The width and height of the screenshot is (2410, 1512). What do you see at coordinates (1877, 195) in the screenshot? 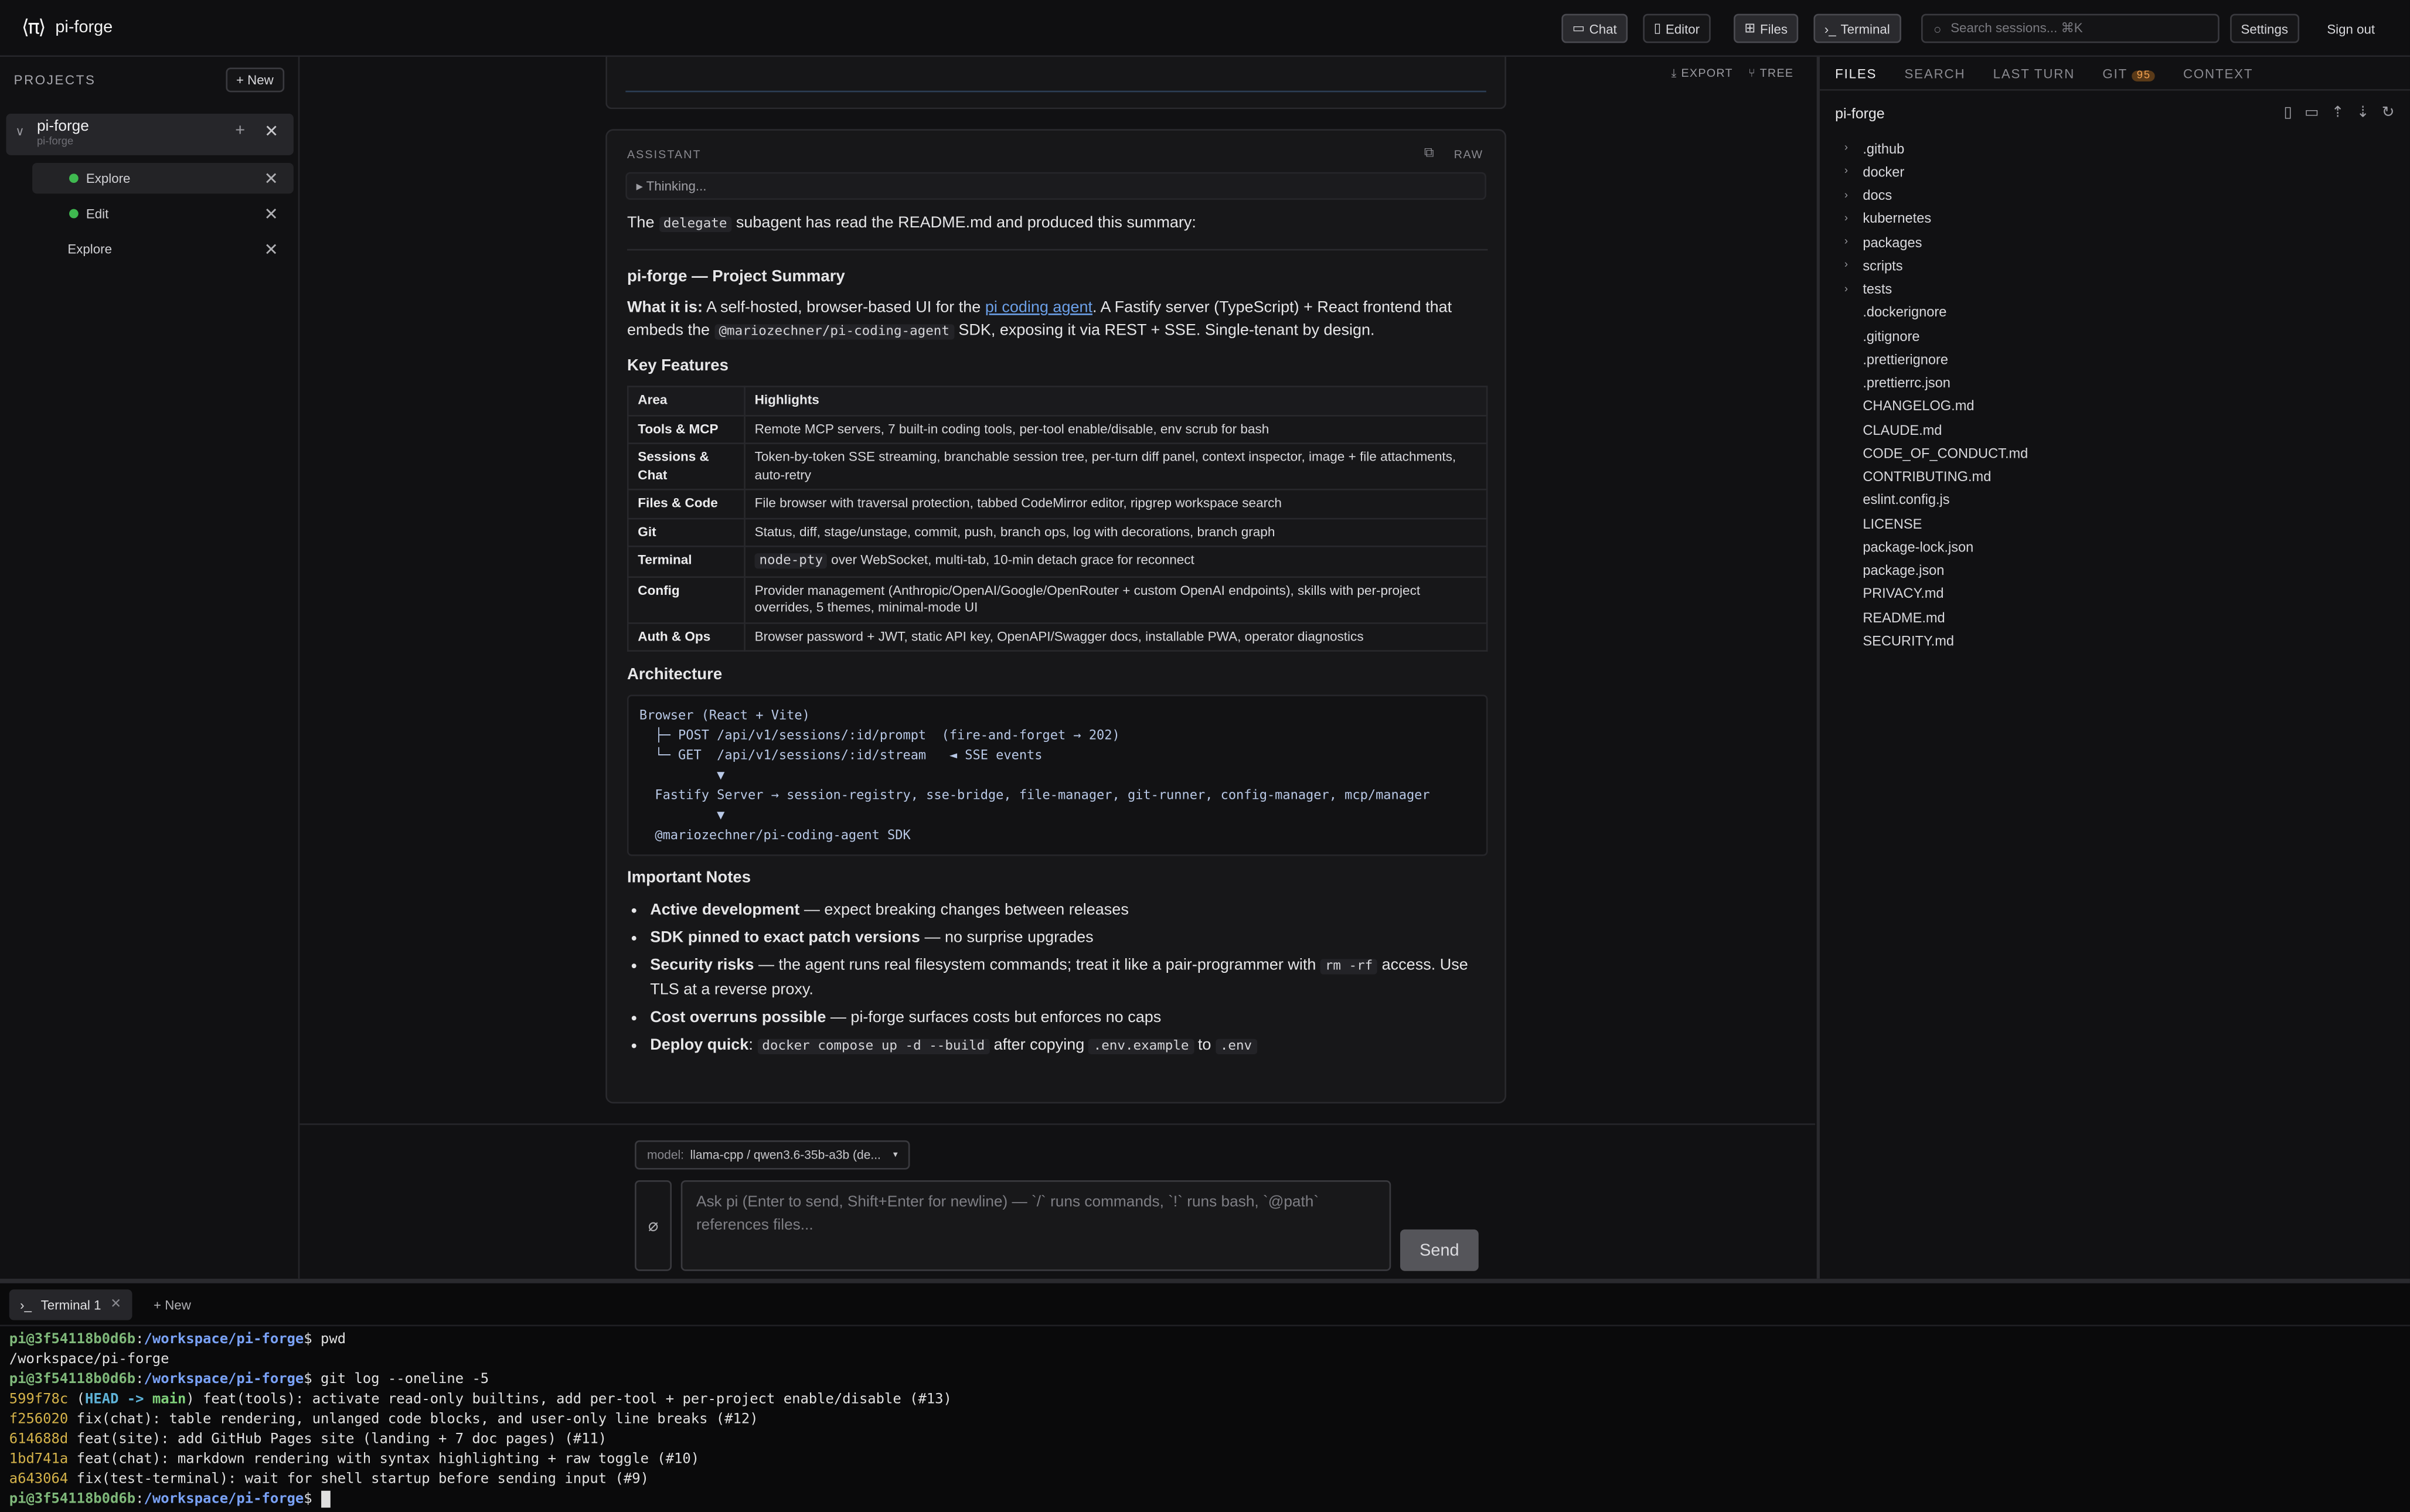
I see `folder-name: docs` at bounding box center [1877, 195].